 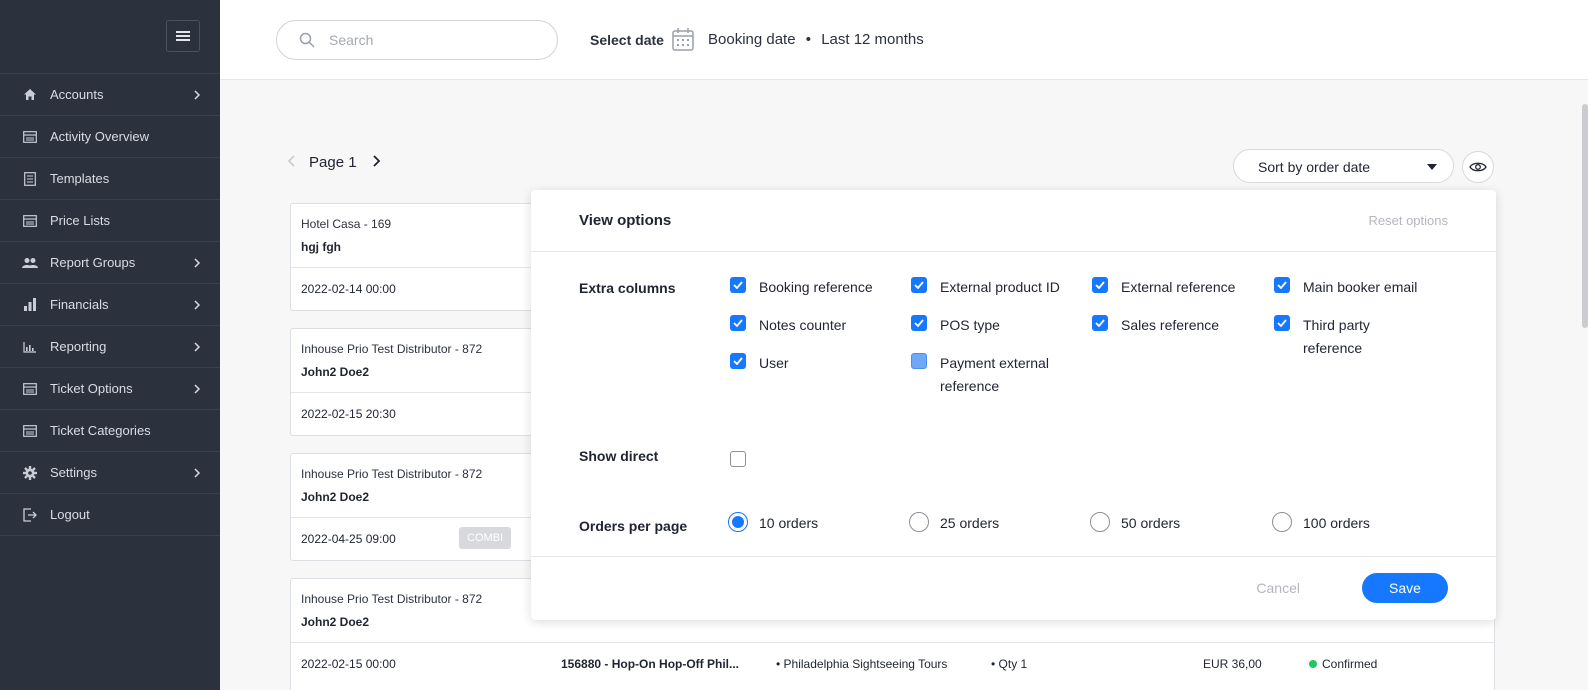 I want to click on order-date: 2022-04-25 09:00, so click(x=348, y=539).